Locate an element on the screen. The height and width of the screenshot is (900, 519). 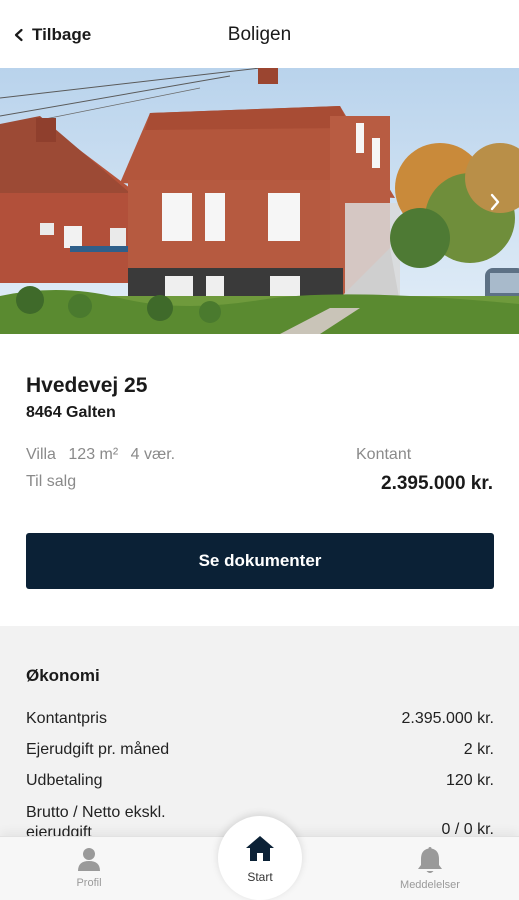
property-area: 123 m² is located at coordinates (93, 454).